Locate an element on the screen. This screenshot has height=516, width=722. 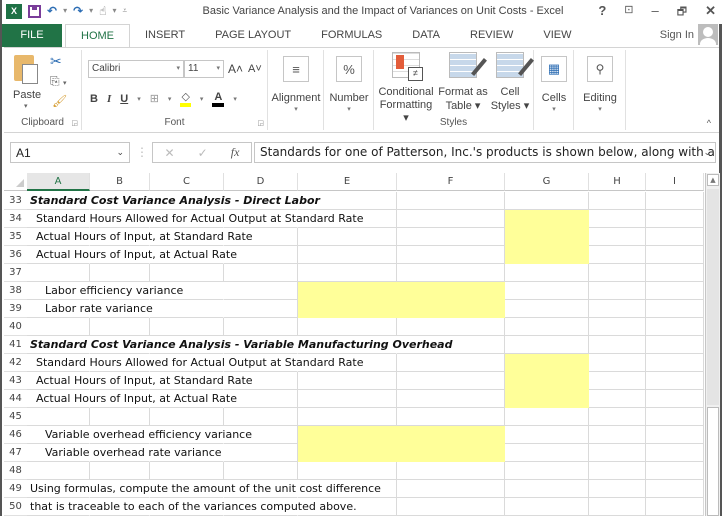
row-header: 36 is located at coordinates (15, 255).